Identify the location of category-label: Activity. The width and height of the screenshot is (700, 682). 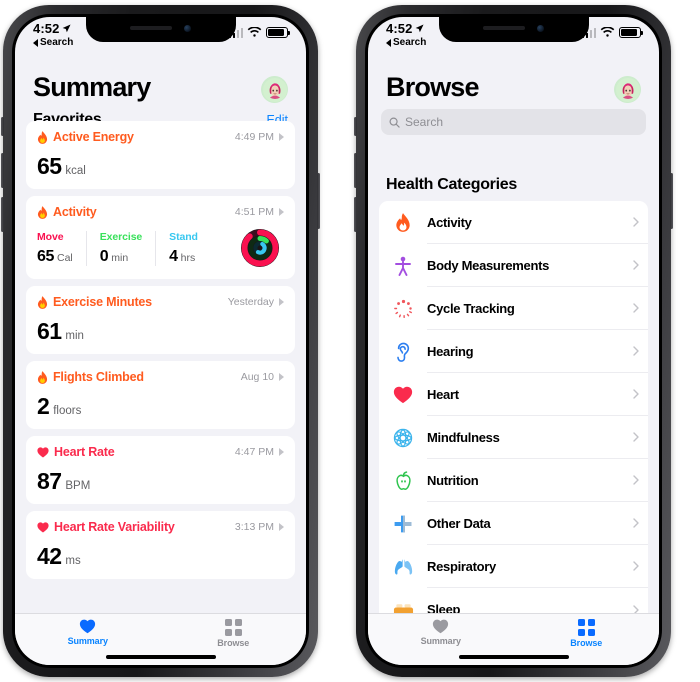
(525, 222).